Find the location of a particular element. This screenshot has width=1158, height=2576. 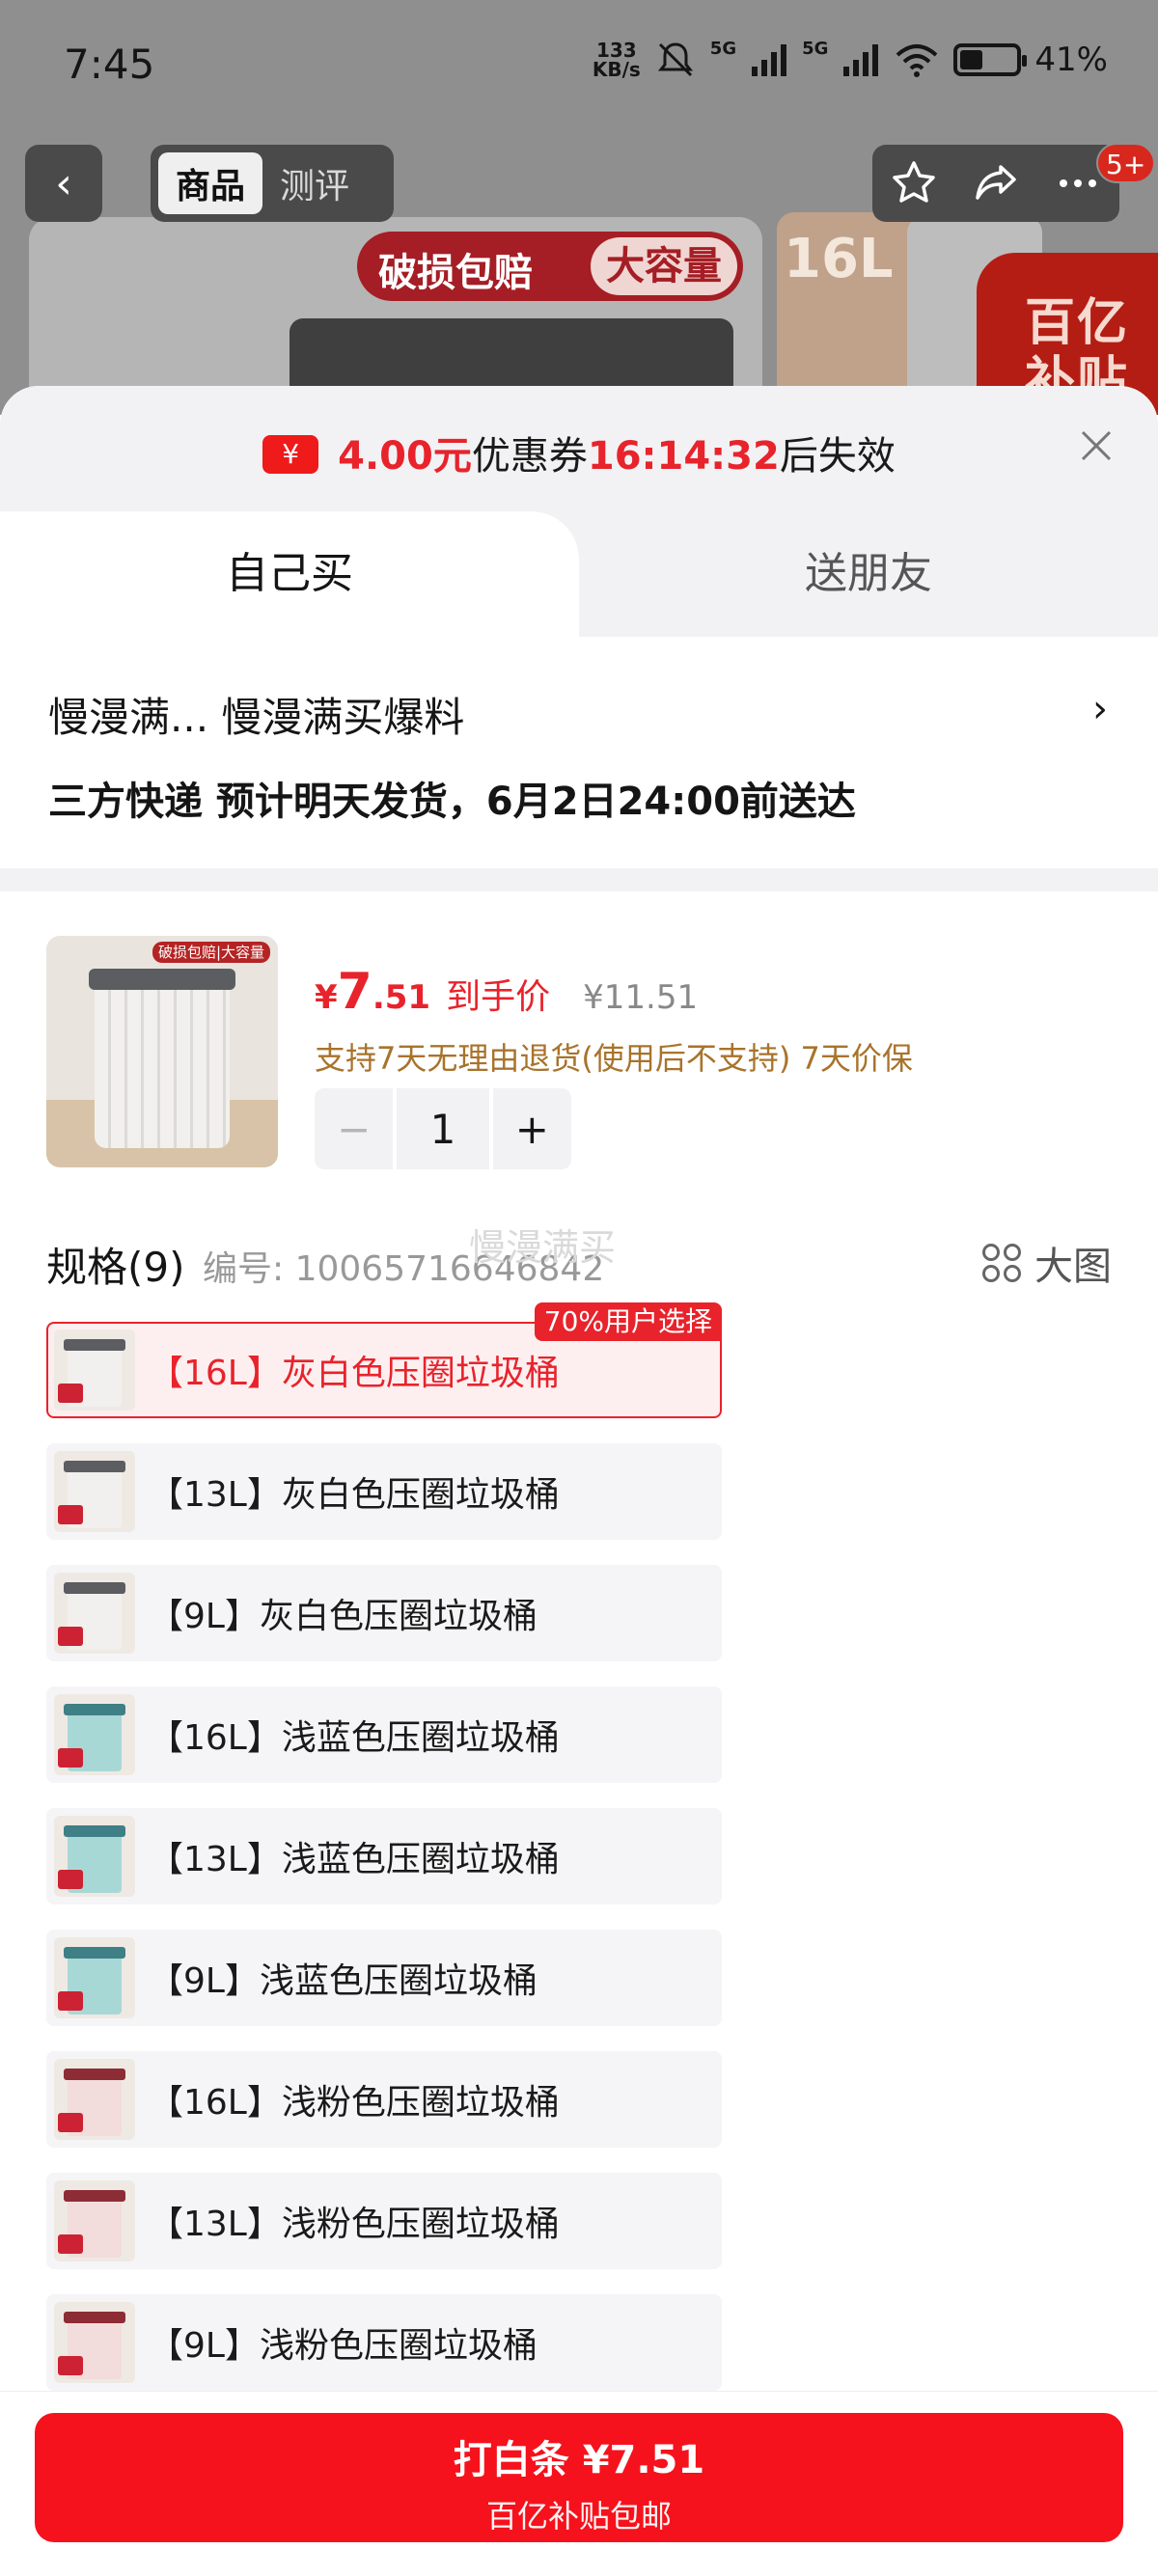

thumb-tag: 破损包赔|大容量 is located at coordinates (211, 952).